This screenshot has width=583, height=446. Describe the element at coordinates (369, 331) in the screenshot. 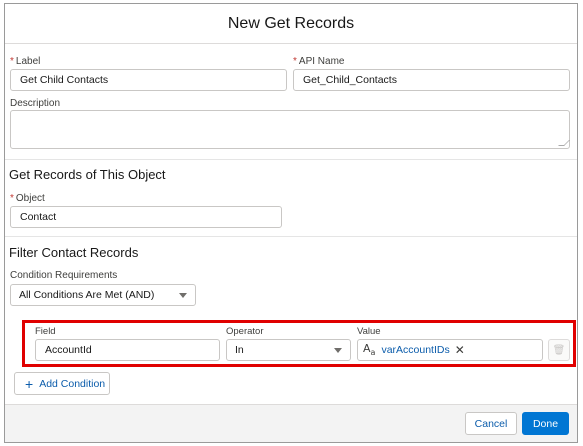

I see `condition-value-header: Value` at that location.